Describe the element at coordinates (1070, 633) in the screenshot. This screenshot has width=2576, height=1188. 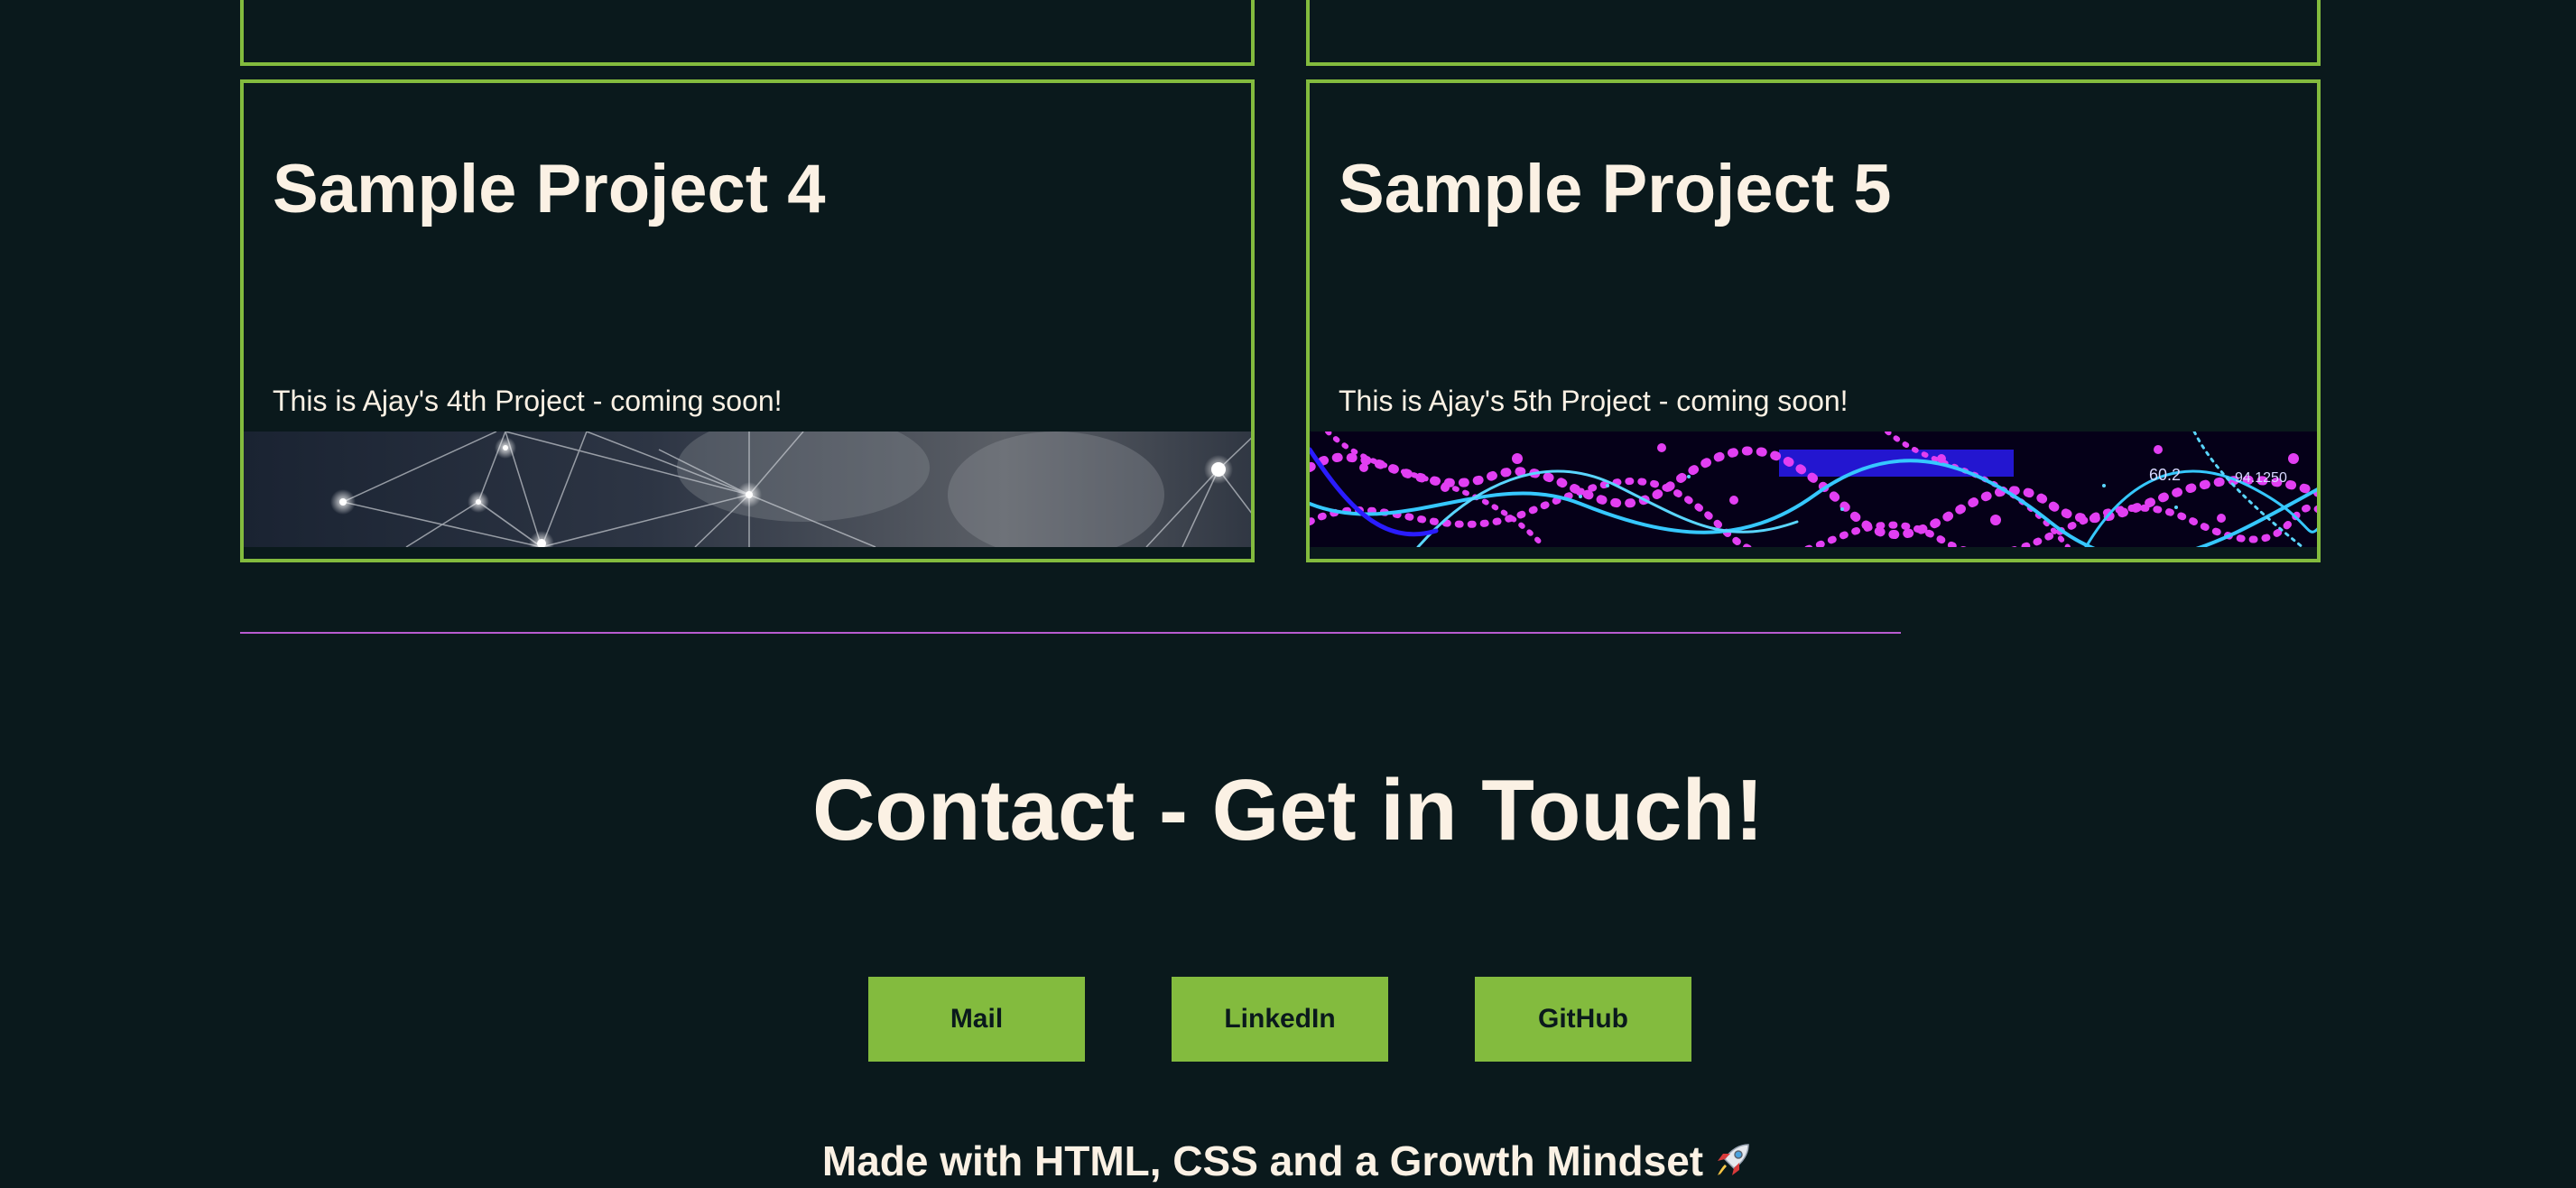
I see `section-divider` at that location.